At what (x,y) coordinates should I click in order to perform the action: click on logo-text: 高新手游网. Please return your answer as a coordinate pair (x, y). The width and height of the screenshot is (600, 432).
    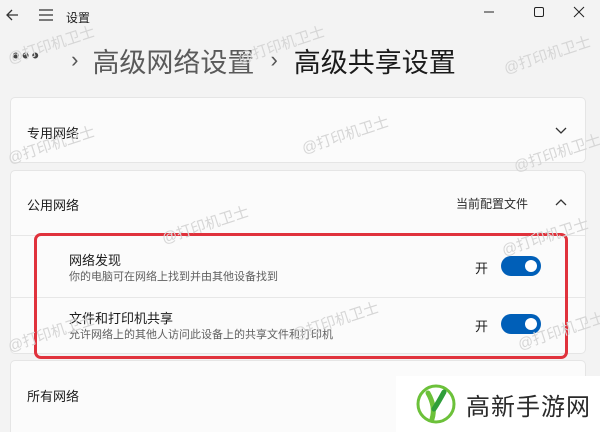
    Looking at the image, I should click on (528, 407).